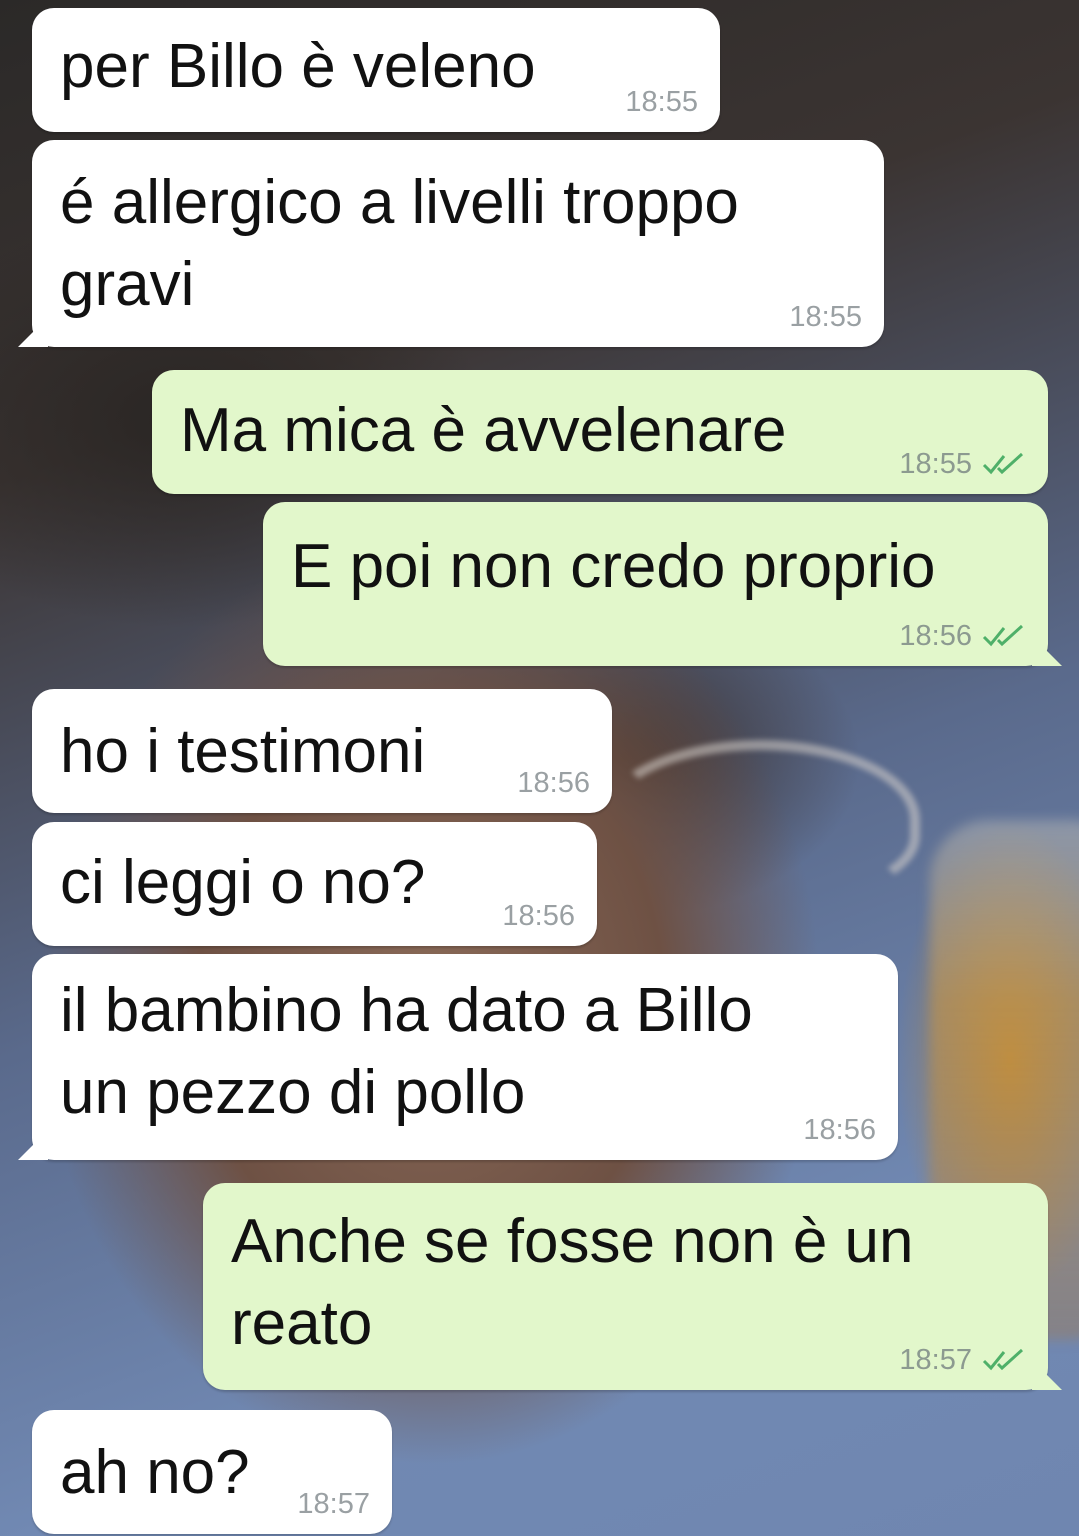  I want to click on message-incoming: ci leggi o no? 18:56, so click(314, 884).